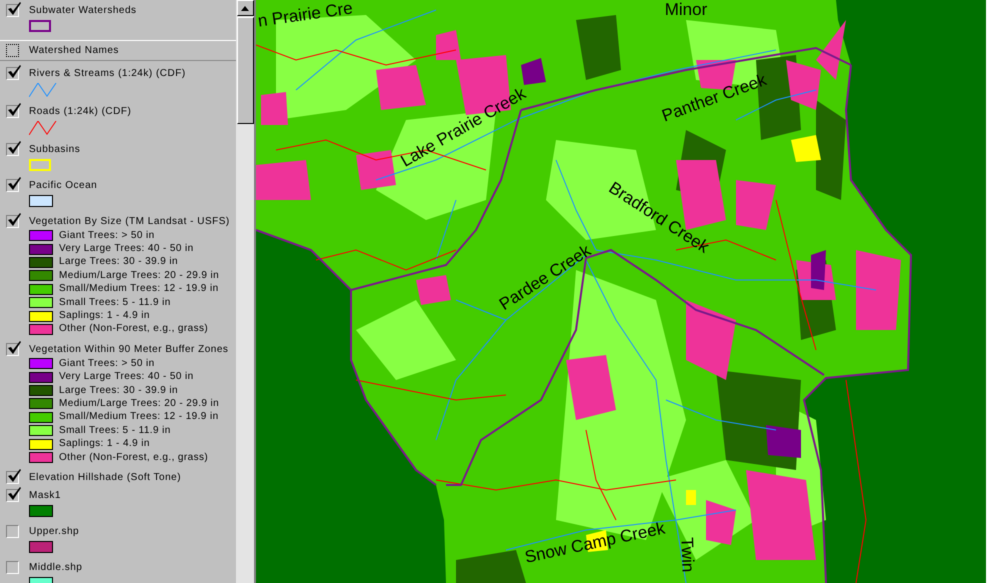  What do you see at coordinates (54, 149) in the screenshot?
I see `layer-name: Subbasins` at bounding box center [54, 149].